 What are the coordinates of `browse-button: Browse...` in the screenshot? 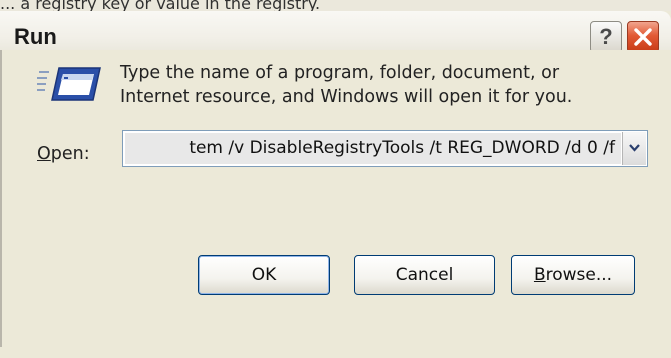 It's located at (573, 275).